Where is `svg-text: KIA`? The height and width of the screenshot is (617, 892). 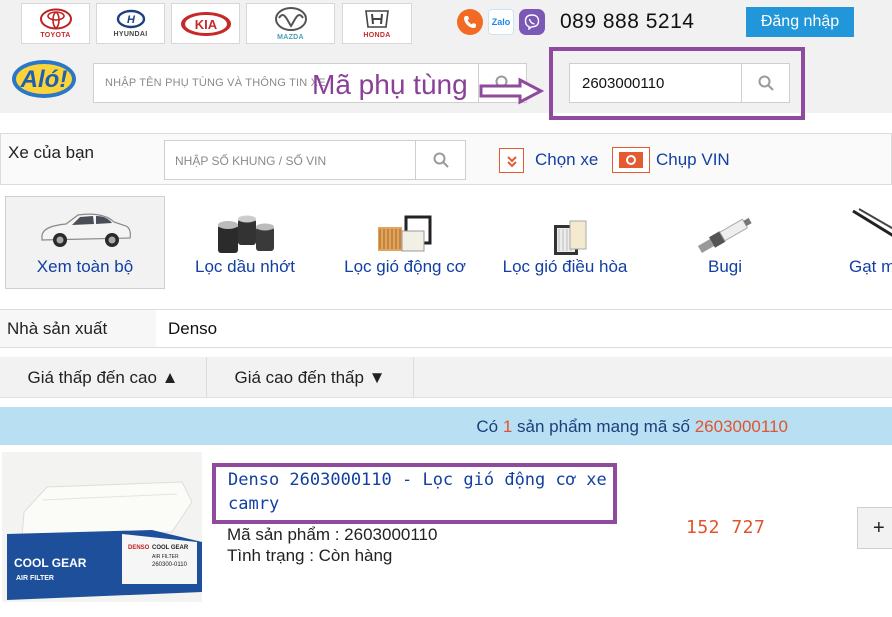 svg-text: KIA is located at coordinates (205, 24).